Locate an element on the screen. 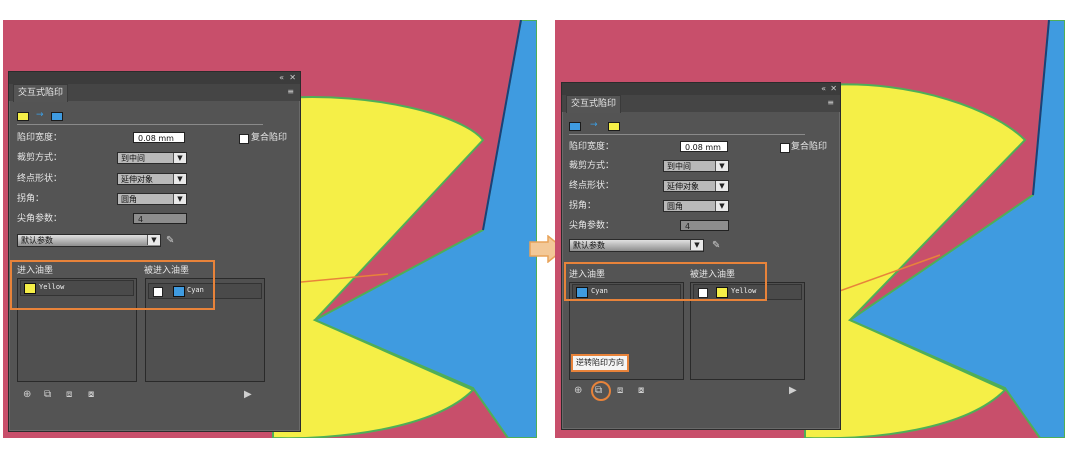 This screenshot has height=457, width=1080. swatch-from-yellow-icon is located at coordinates (23, 116).